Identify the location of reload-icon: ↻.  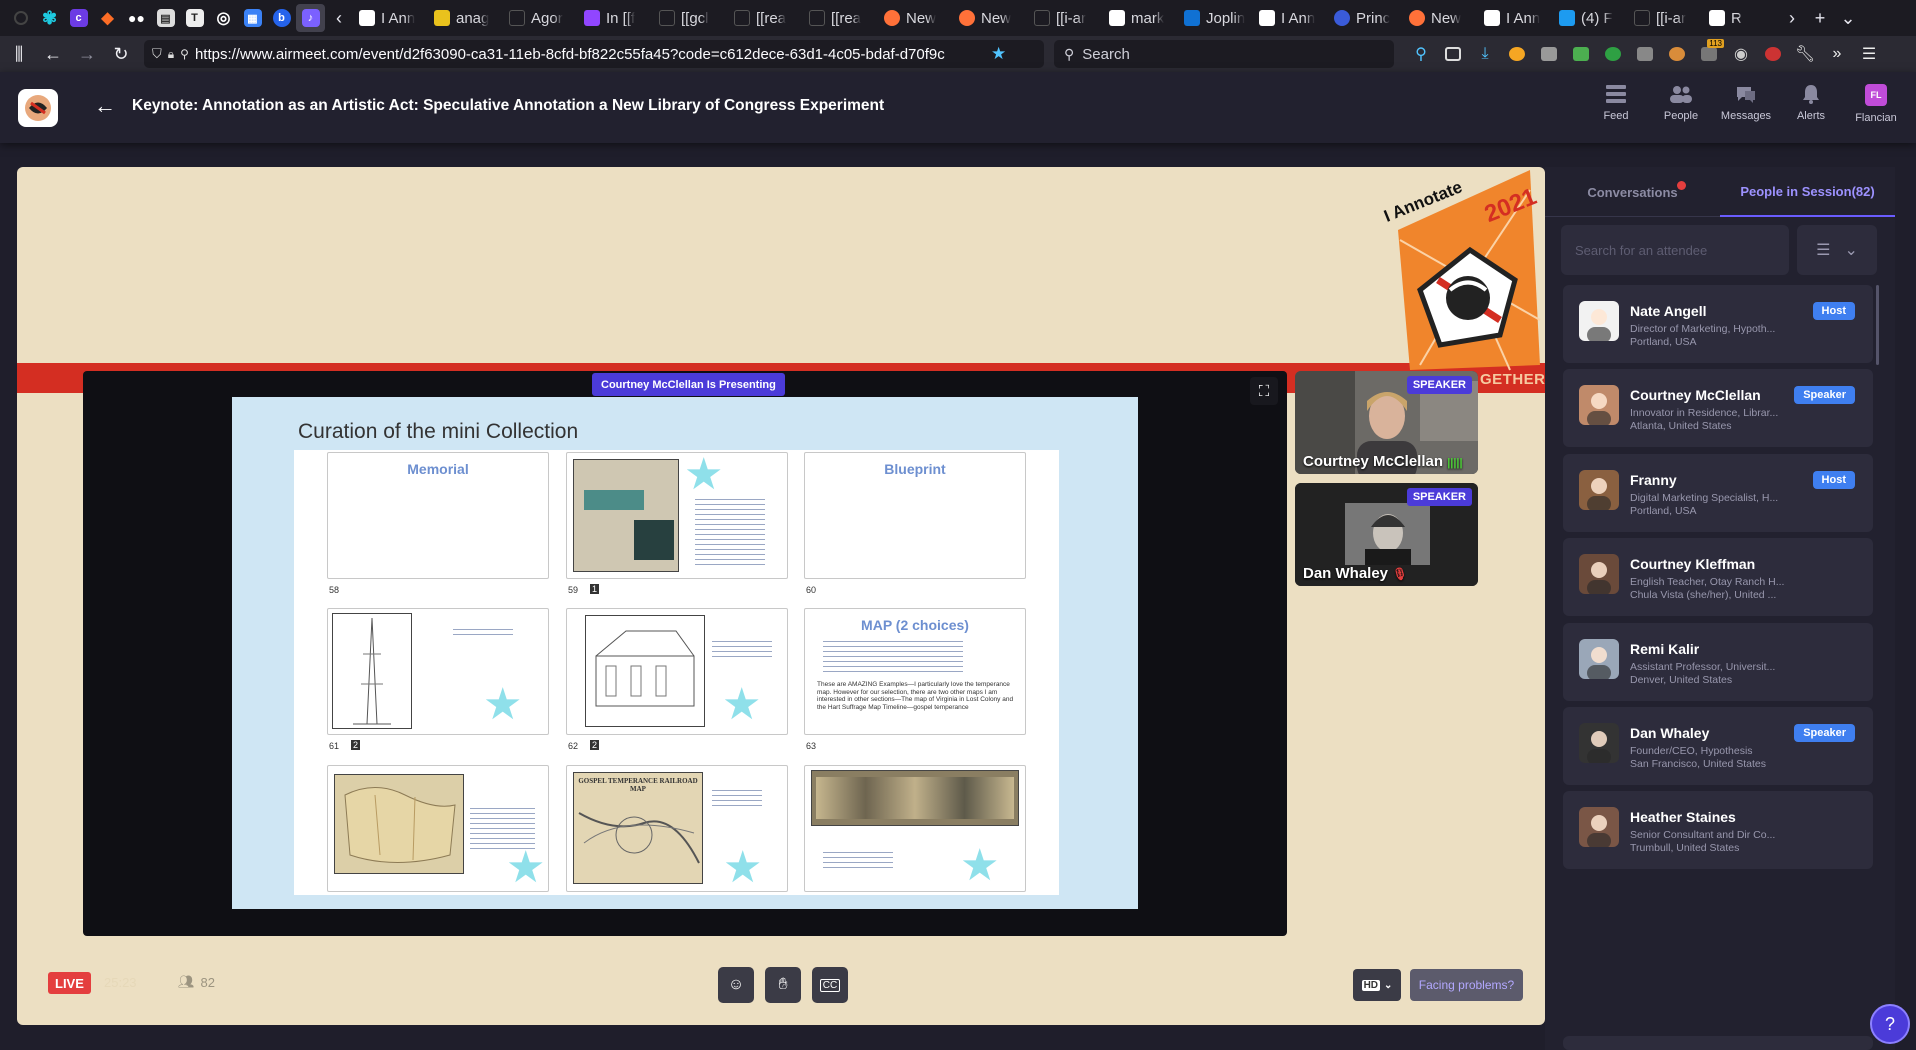
(121, 54).